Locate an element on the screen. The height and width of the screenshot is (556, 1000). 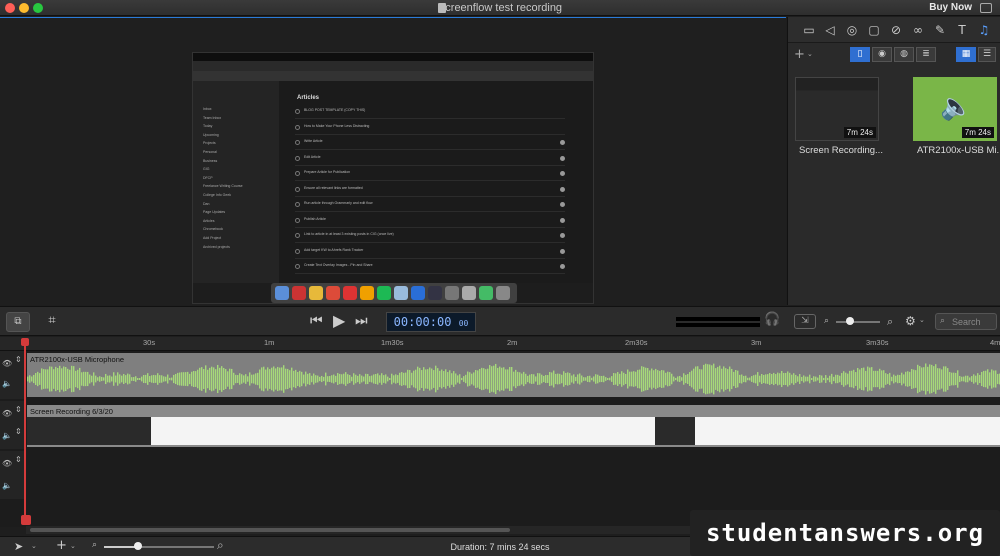
play-button: ▶ is located at coordinates (339, 320).